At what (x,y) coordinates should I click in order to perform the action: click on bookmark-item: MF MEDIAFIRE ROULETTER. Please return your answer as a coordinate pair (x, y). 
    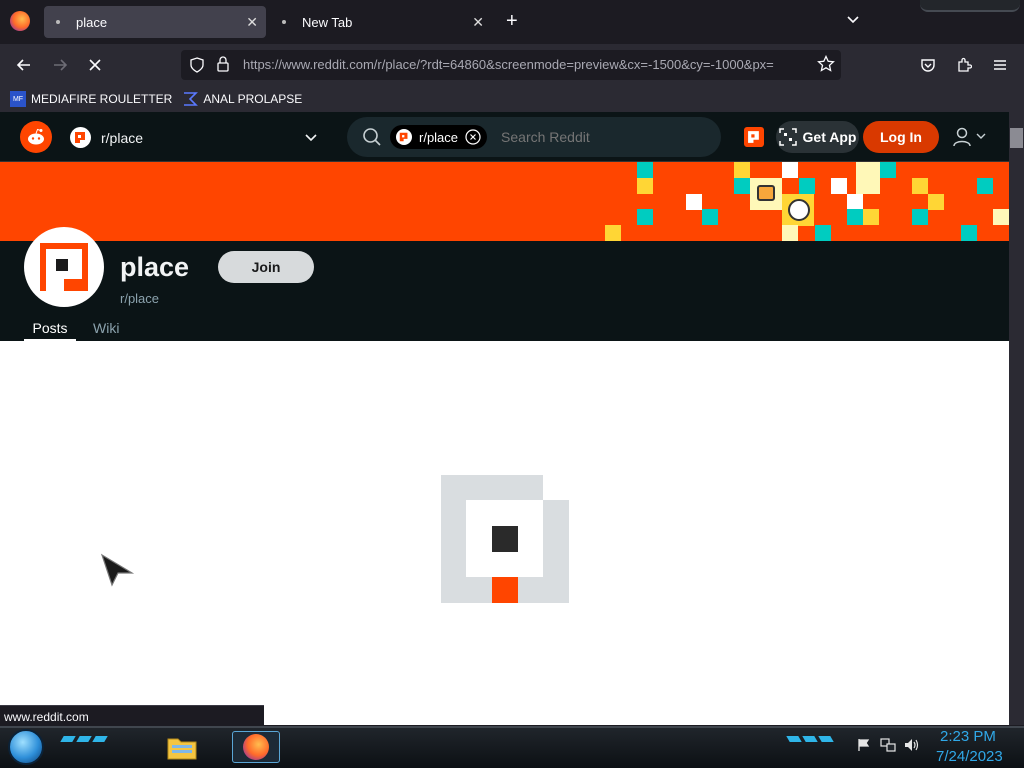
    Looking at the image, I should click on (91, 99).